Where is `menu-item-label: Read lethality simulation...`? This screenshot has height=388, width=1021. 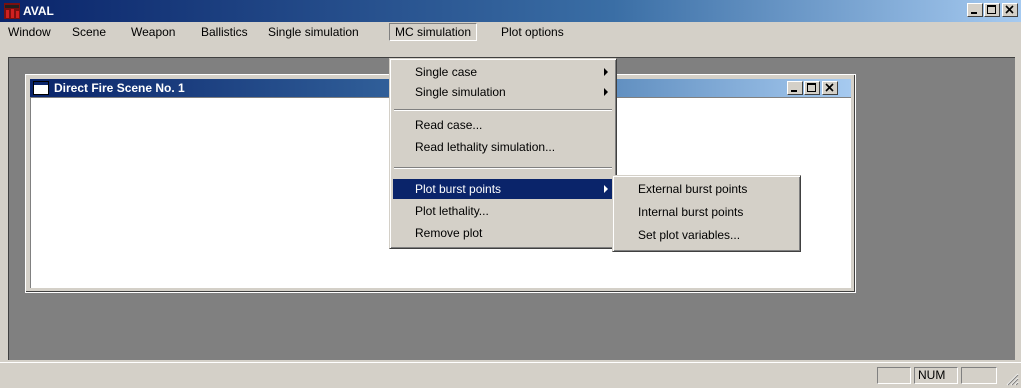
menu-item-label: Read lethality simulation... is located at coordinates (485, 147).